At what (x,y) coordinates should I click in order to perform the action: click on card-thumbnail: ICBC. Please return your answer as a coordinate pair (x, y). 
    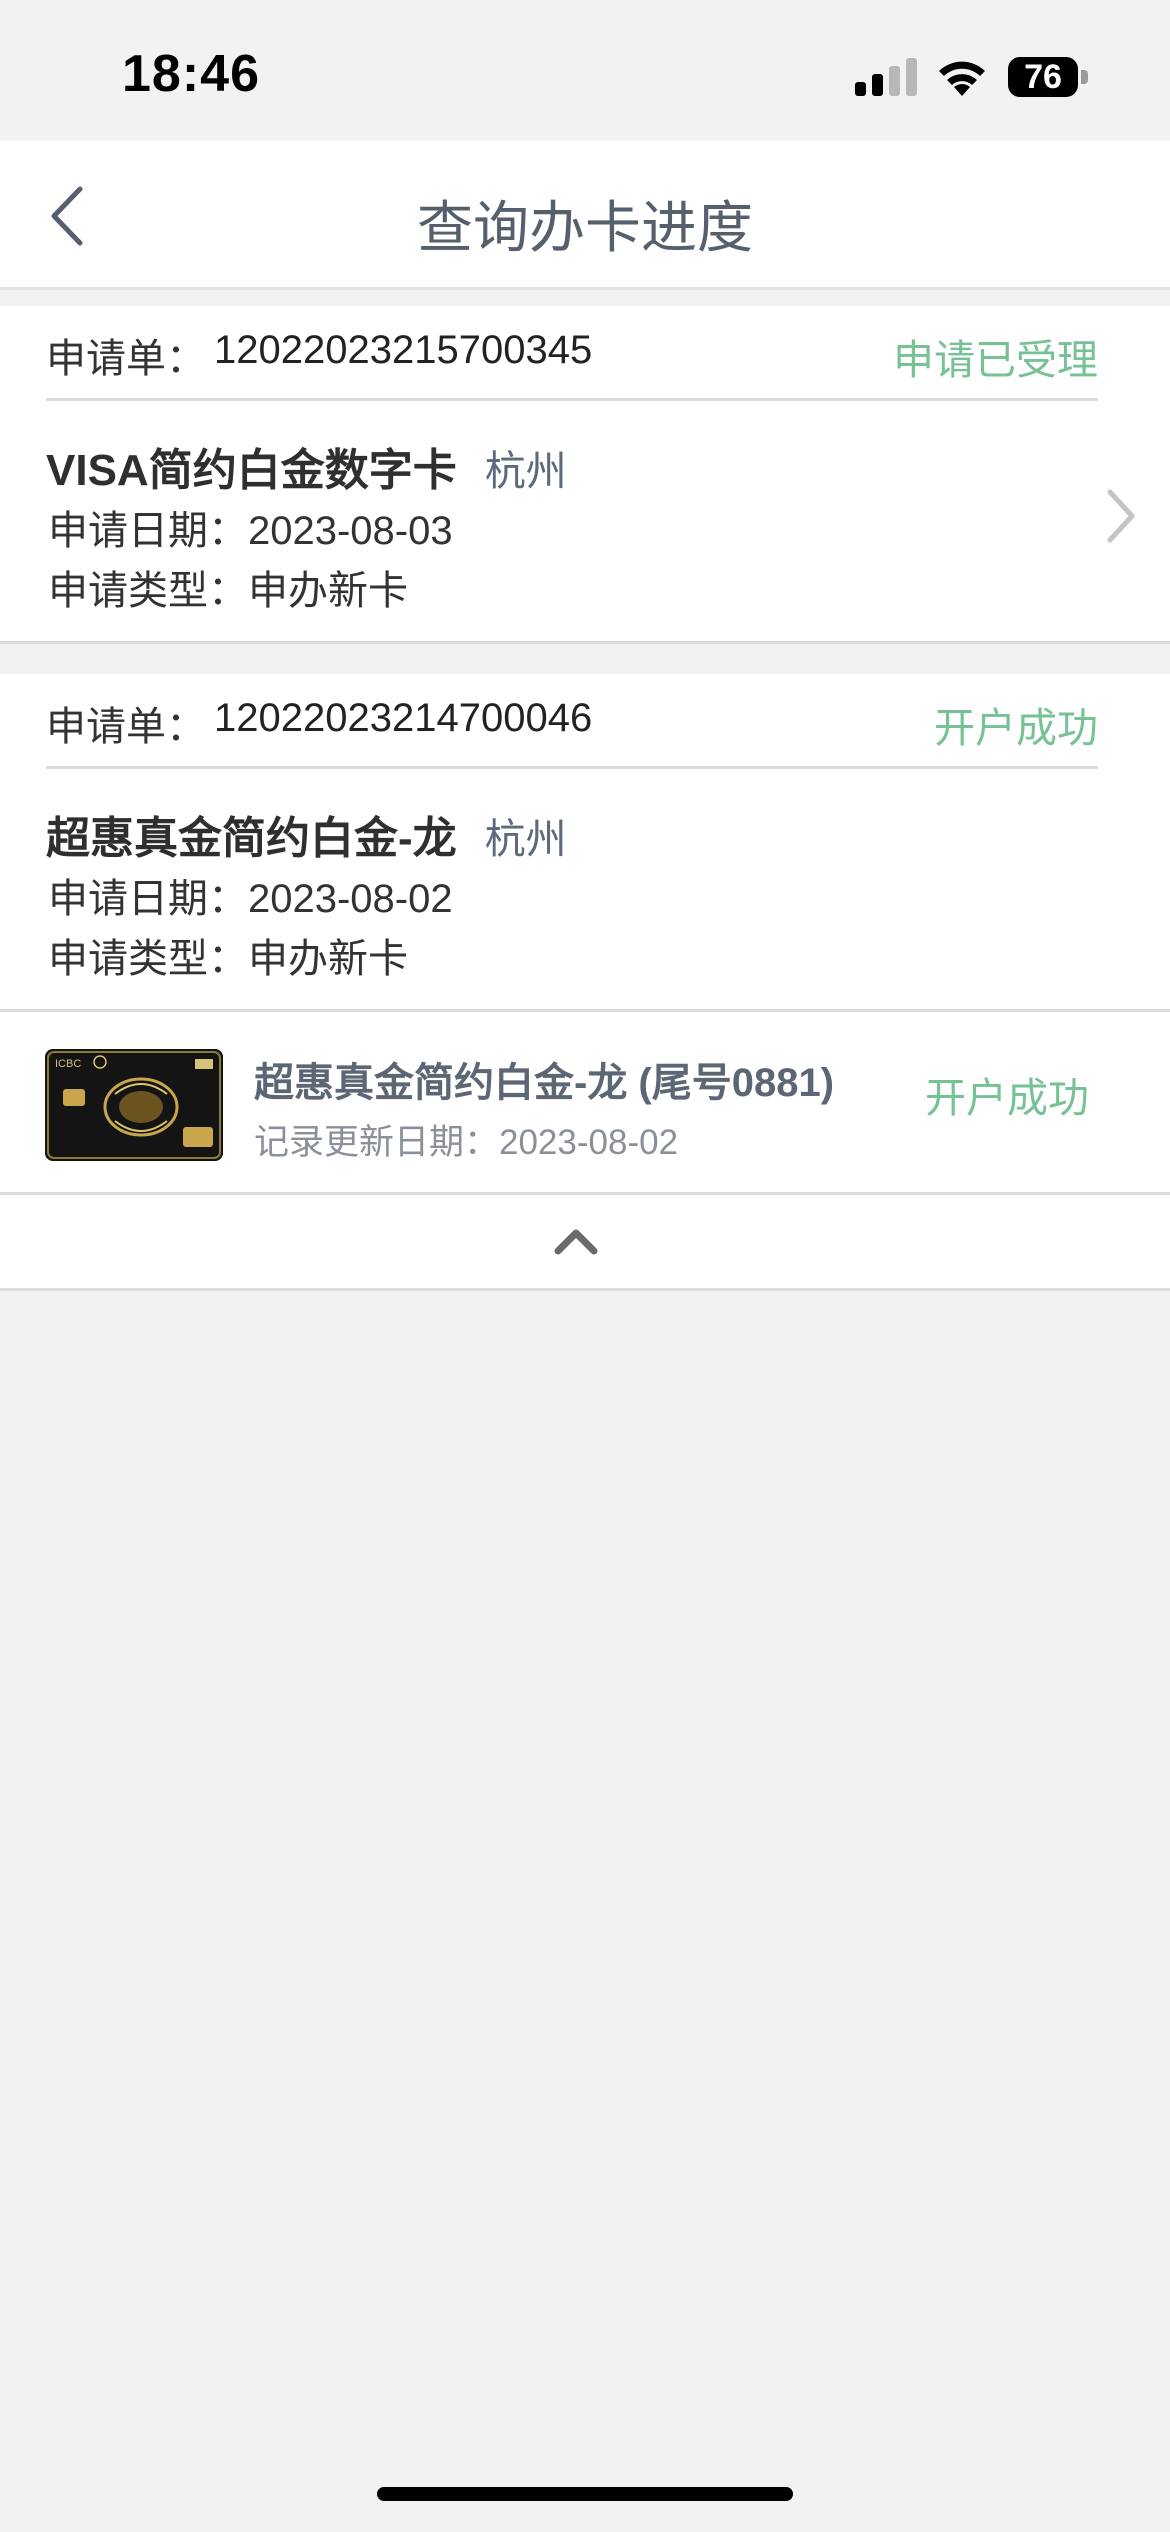
    Looking at the image, I should click on (134, 1105).